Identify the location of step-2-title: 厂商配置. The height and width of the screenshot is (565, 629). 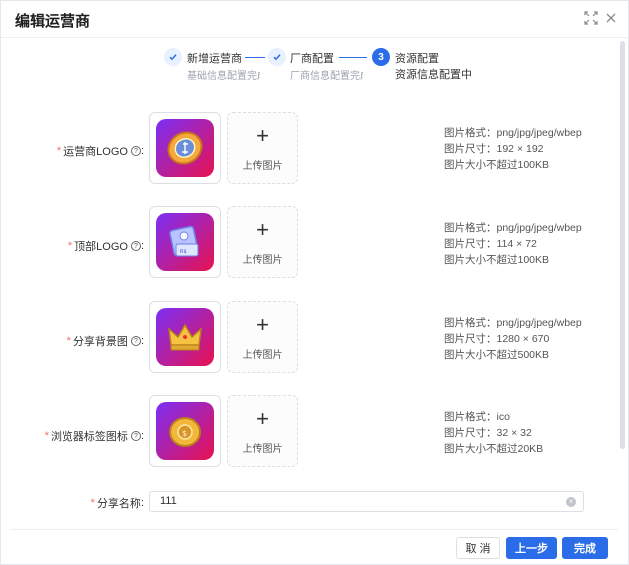
(312, 59).